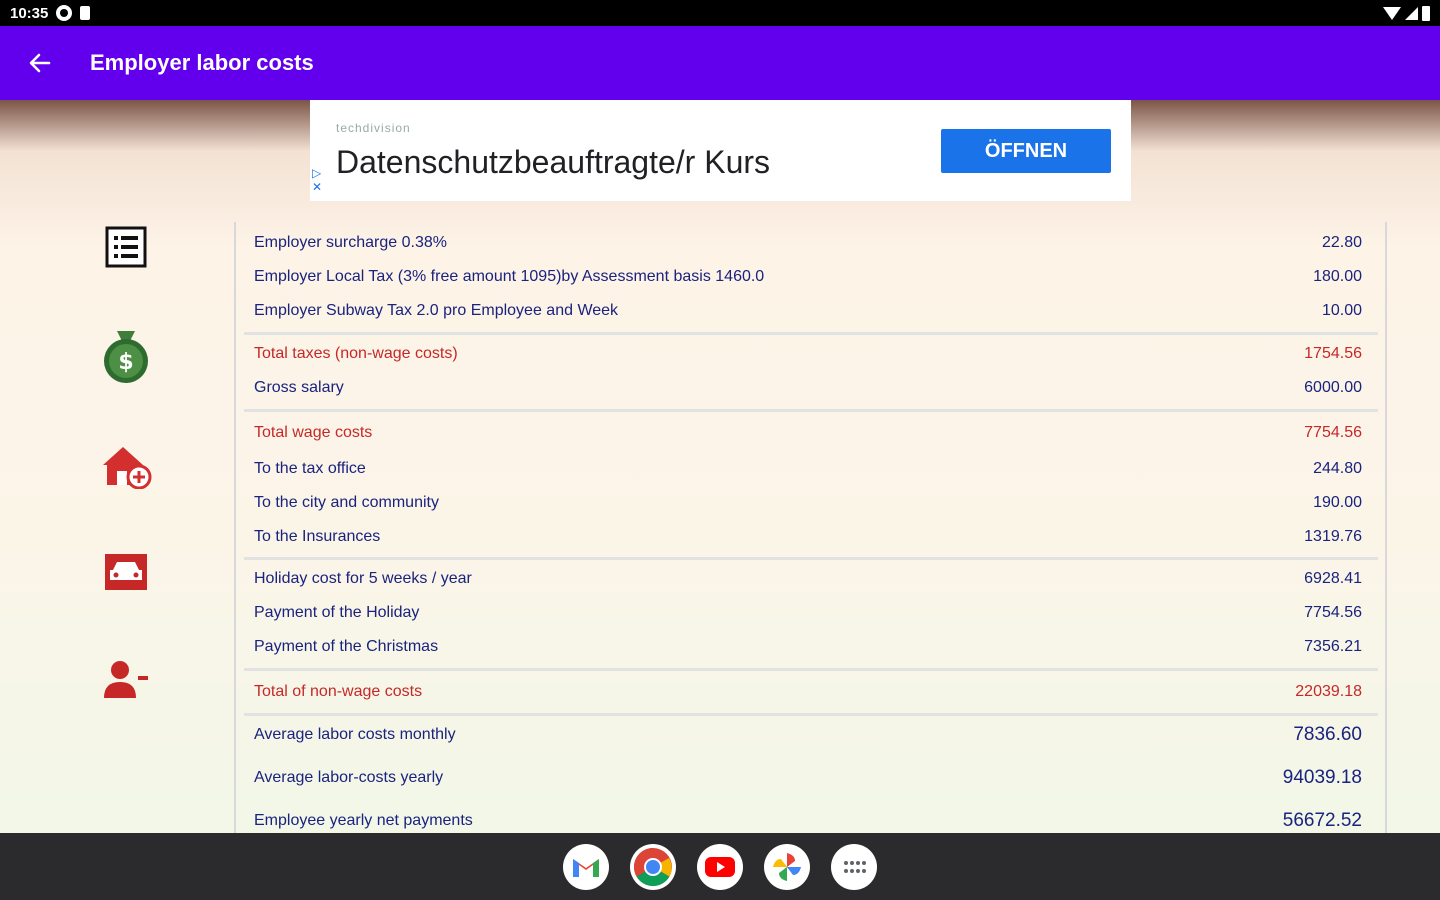  Describe the element at coordinates (808, 820) in the screenshot. I see `table-row: Employee yearly net payments 56672.52` at that location.